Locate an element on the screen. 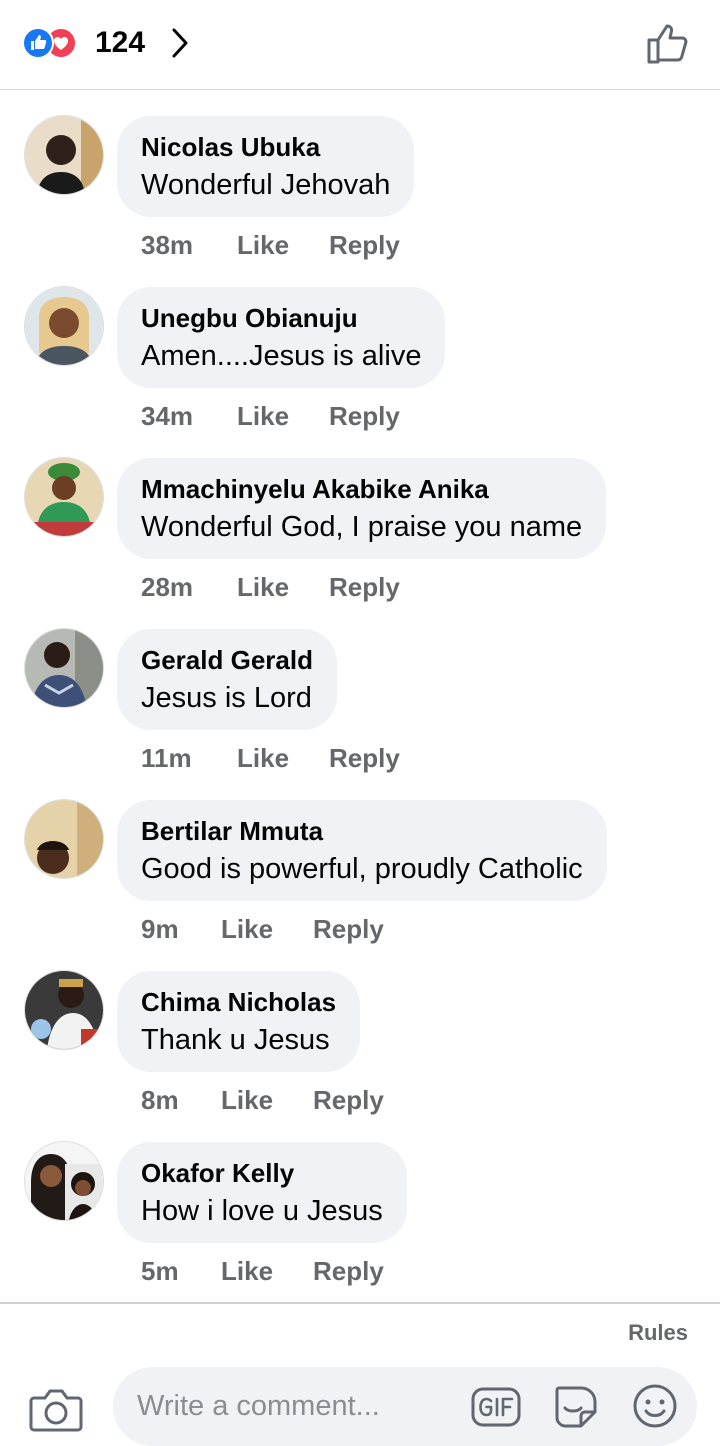 This screenshot has height=1446, width=720. comment-time: 34m is located at coordinates (167, 416).